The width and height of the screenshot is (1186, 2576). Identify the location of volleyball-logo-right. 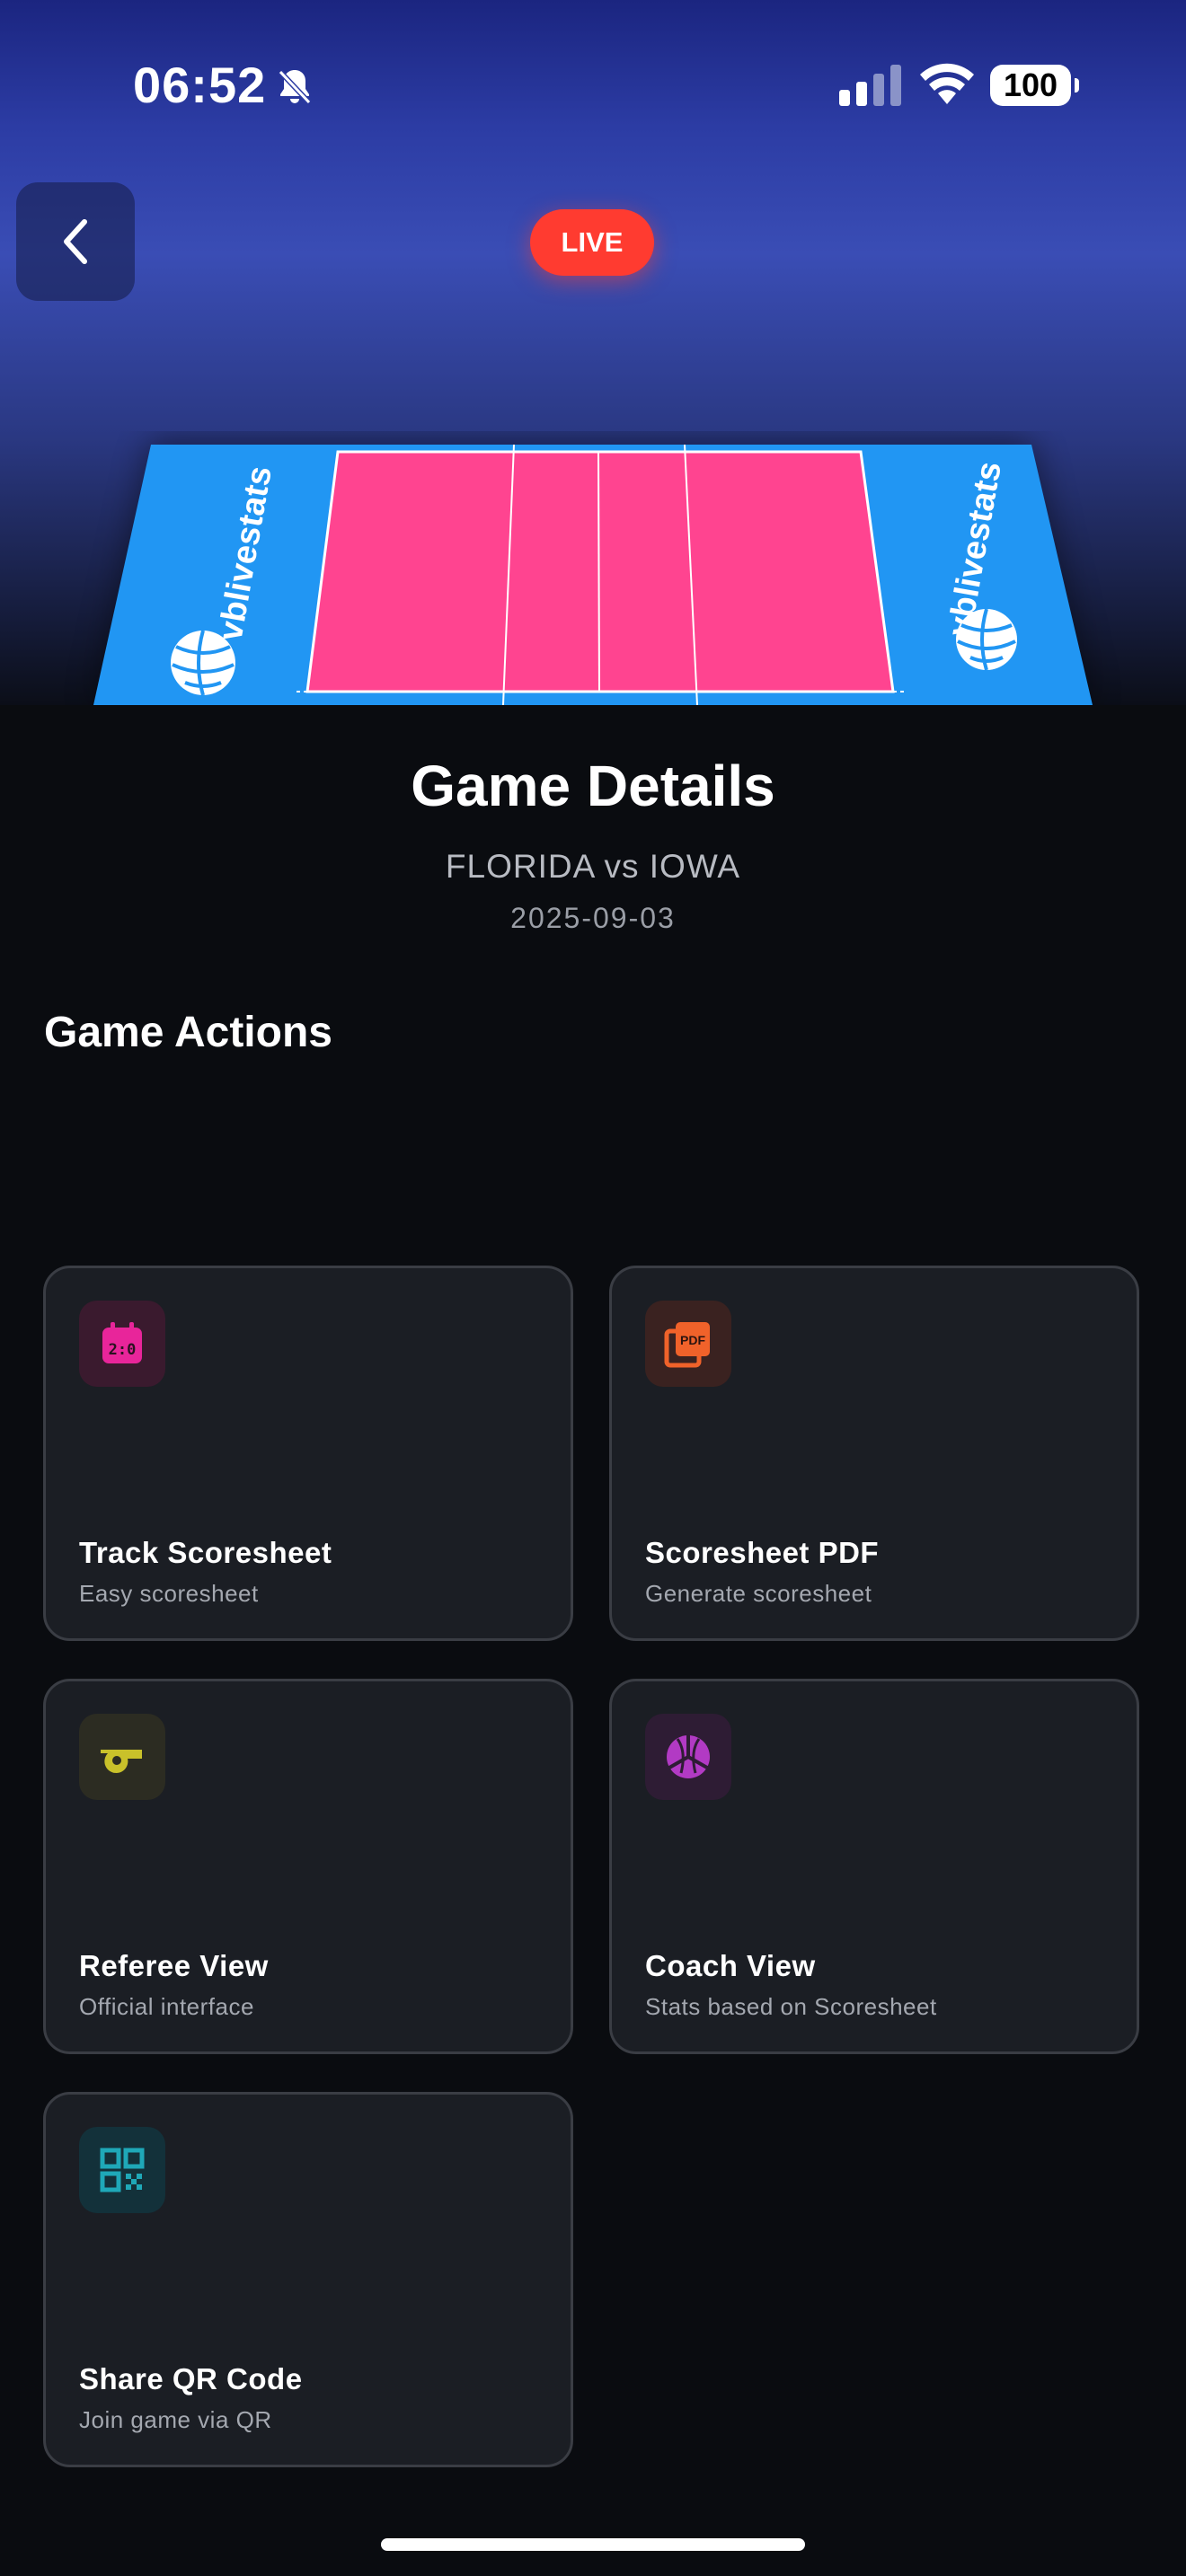
(986, 639).